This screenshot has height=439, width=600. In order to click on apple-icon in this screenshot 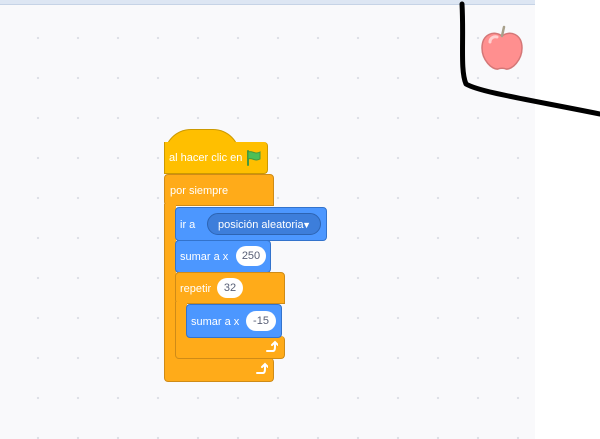, I will do `click(502, 48)`.